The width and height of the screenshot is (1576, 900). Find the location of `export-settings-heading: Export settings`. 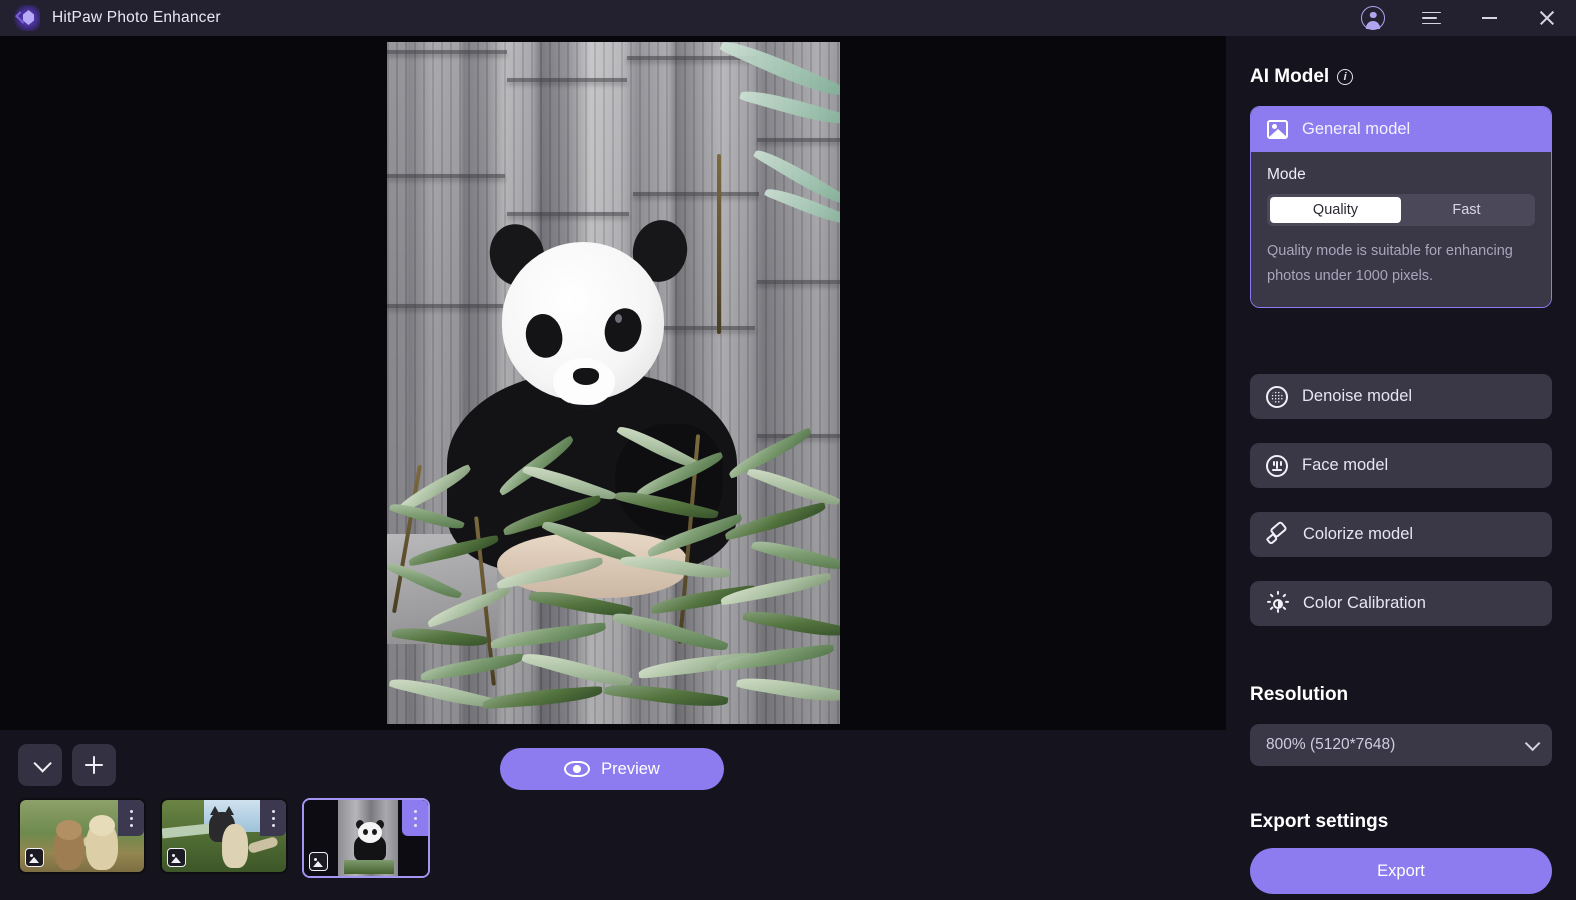

export-settings-heading: Export settings is located at coordinates (1319, 822).